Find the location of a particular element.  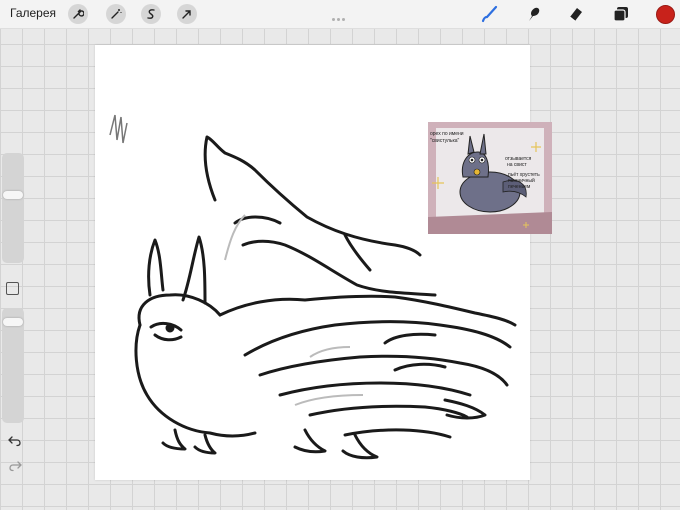

brush-icon is located at coordinates (489, 14).